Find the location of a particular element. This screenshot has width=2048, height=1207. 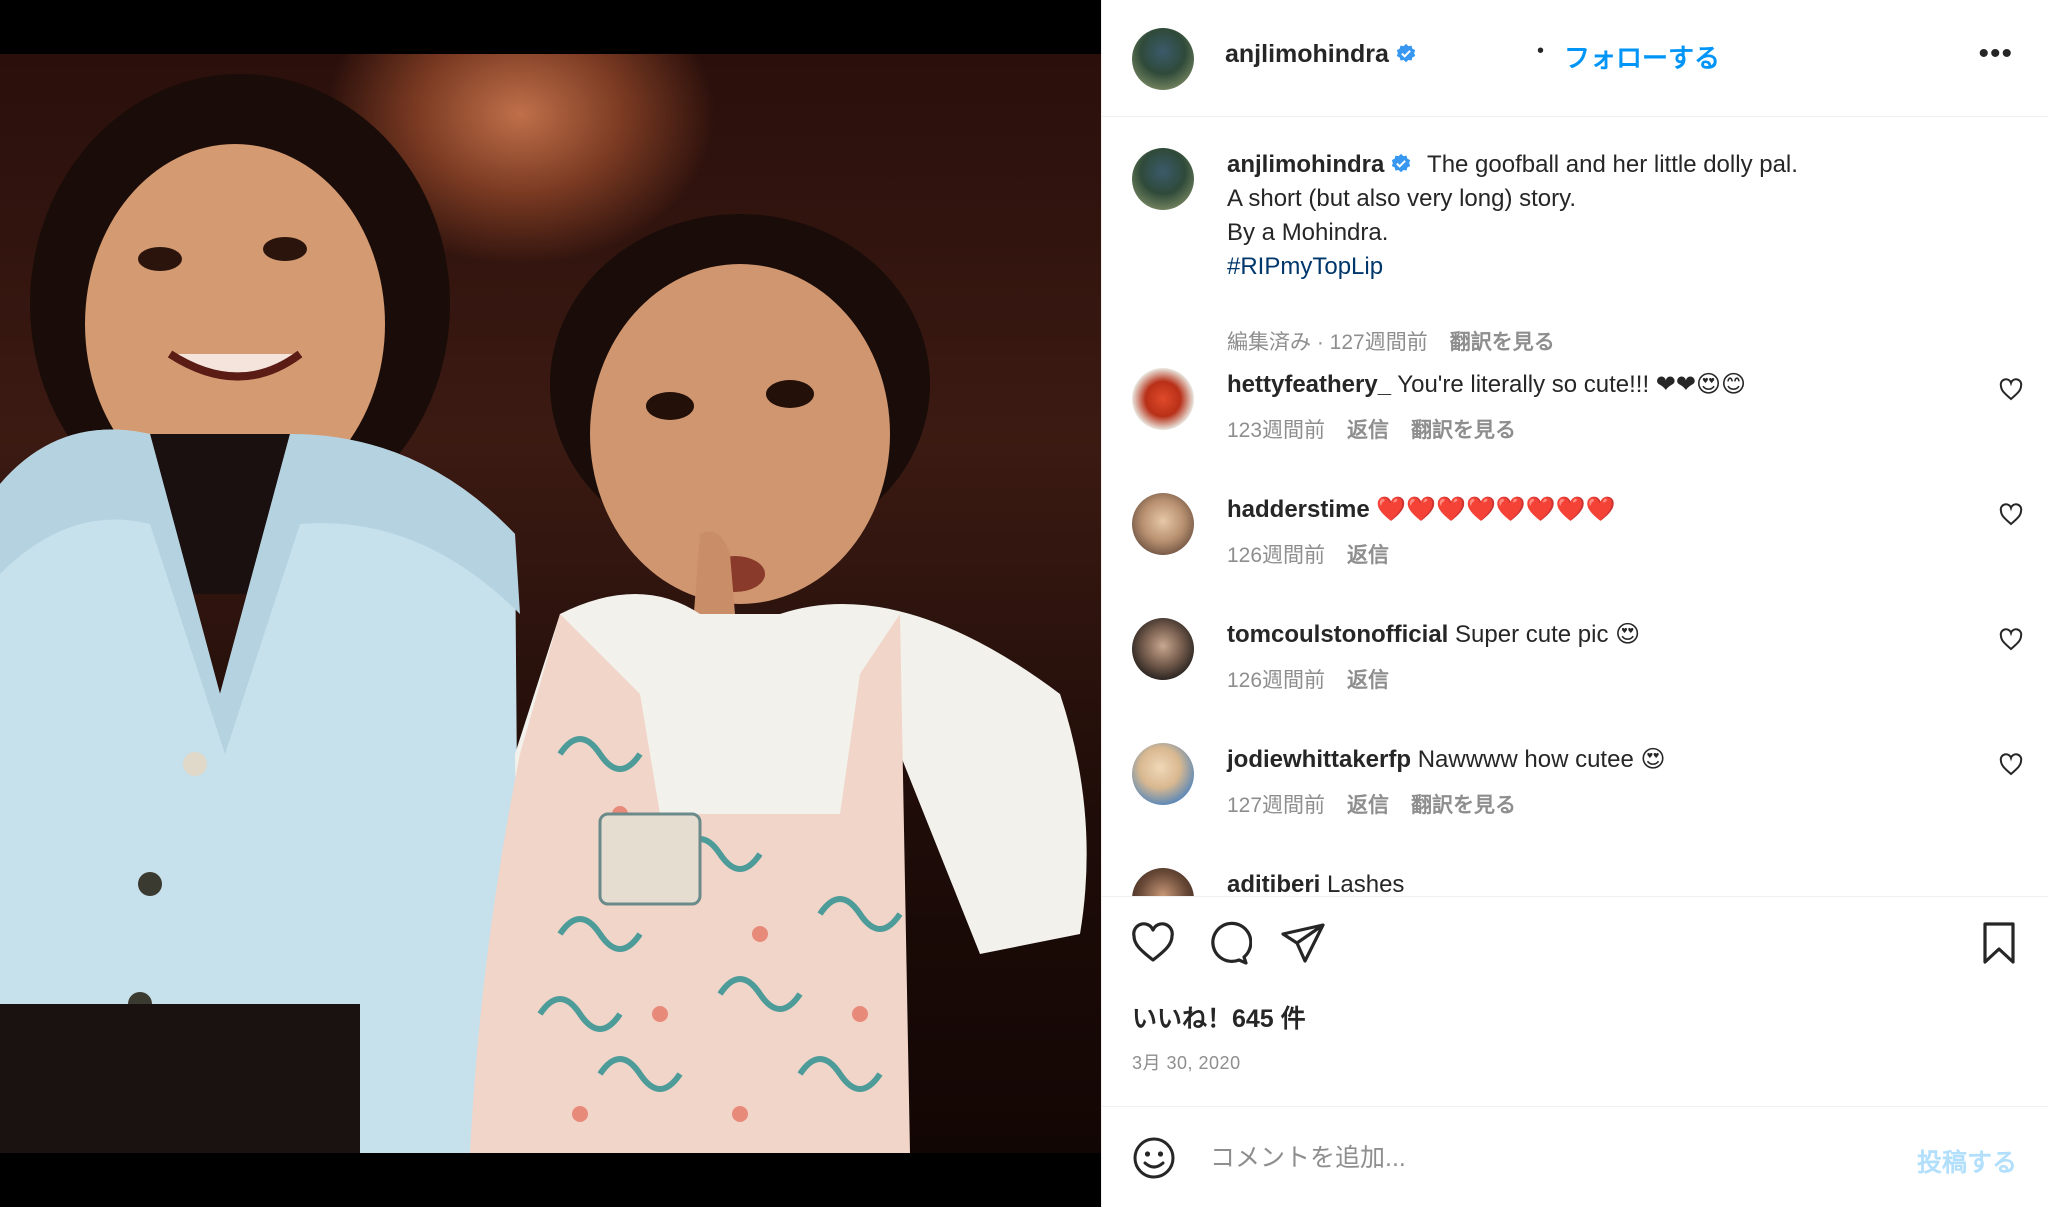

post-date: 3月 30, 2020 is located at coordinates (1186, 1063).